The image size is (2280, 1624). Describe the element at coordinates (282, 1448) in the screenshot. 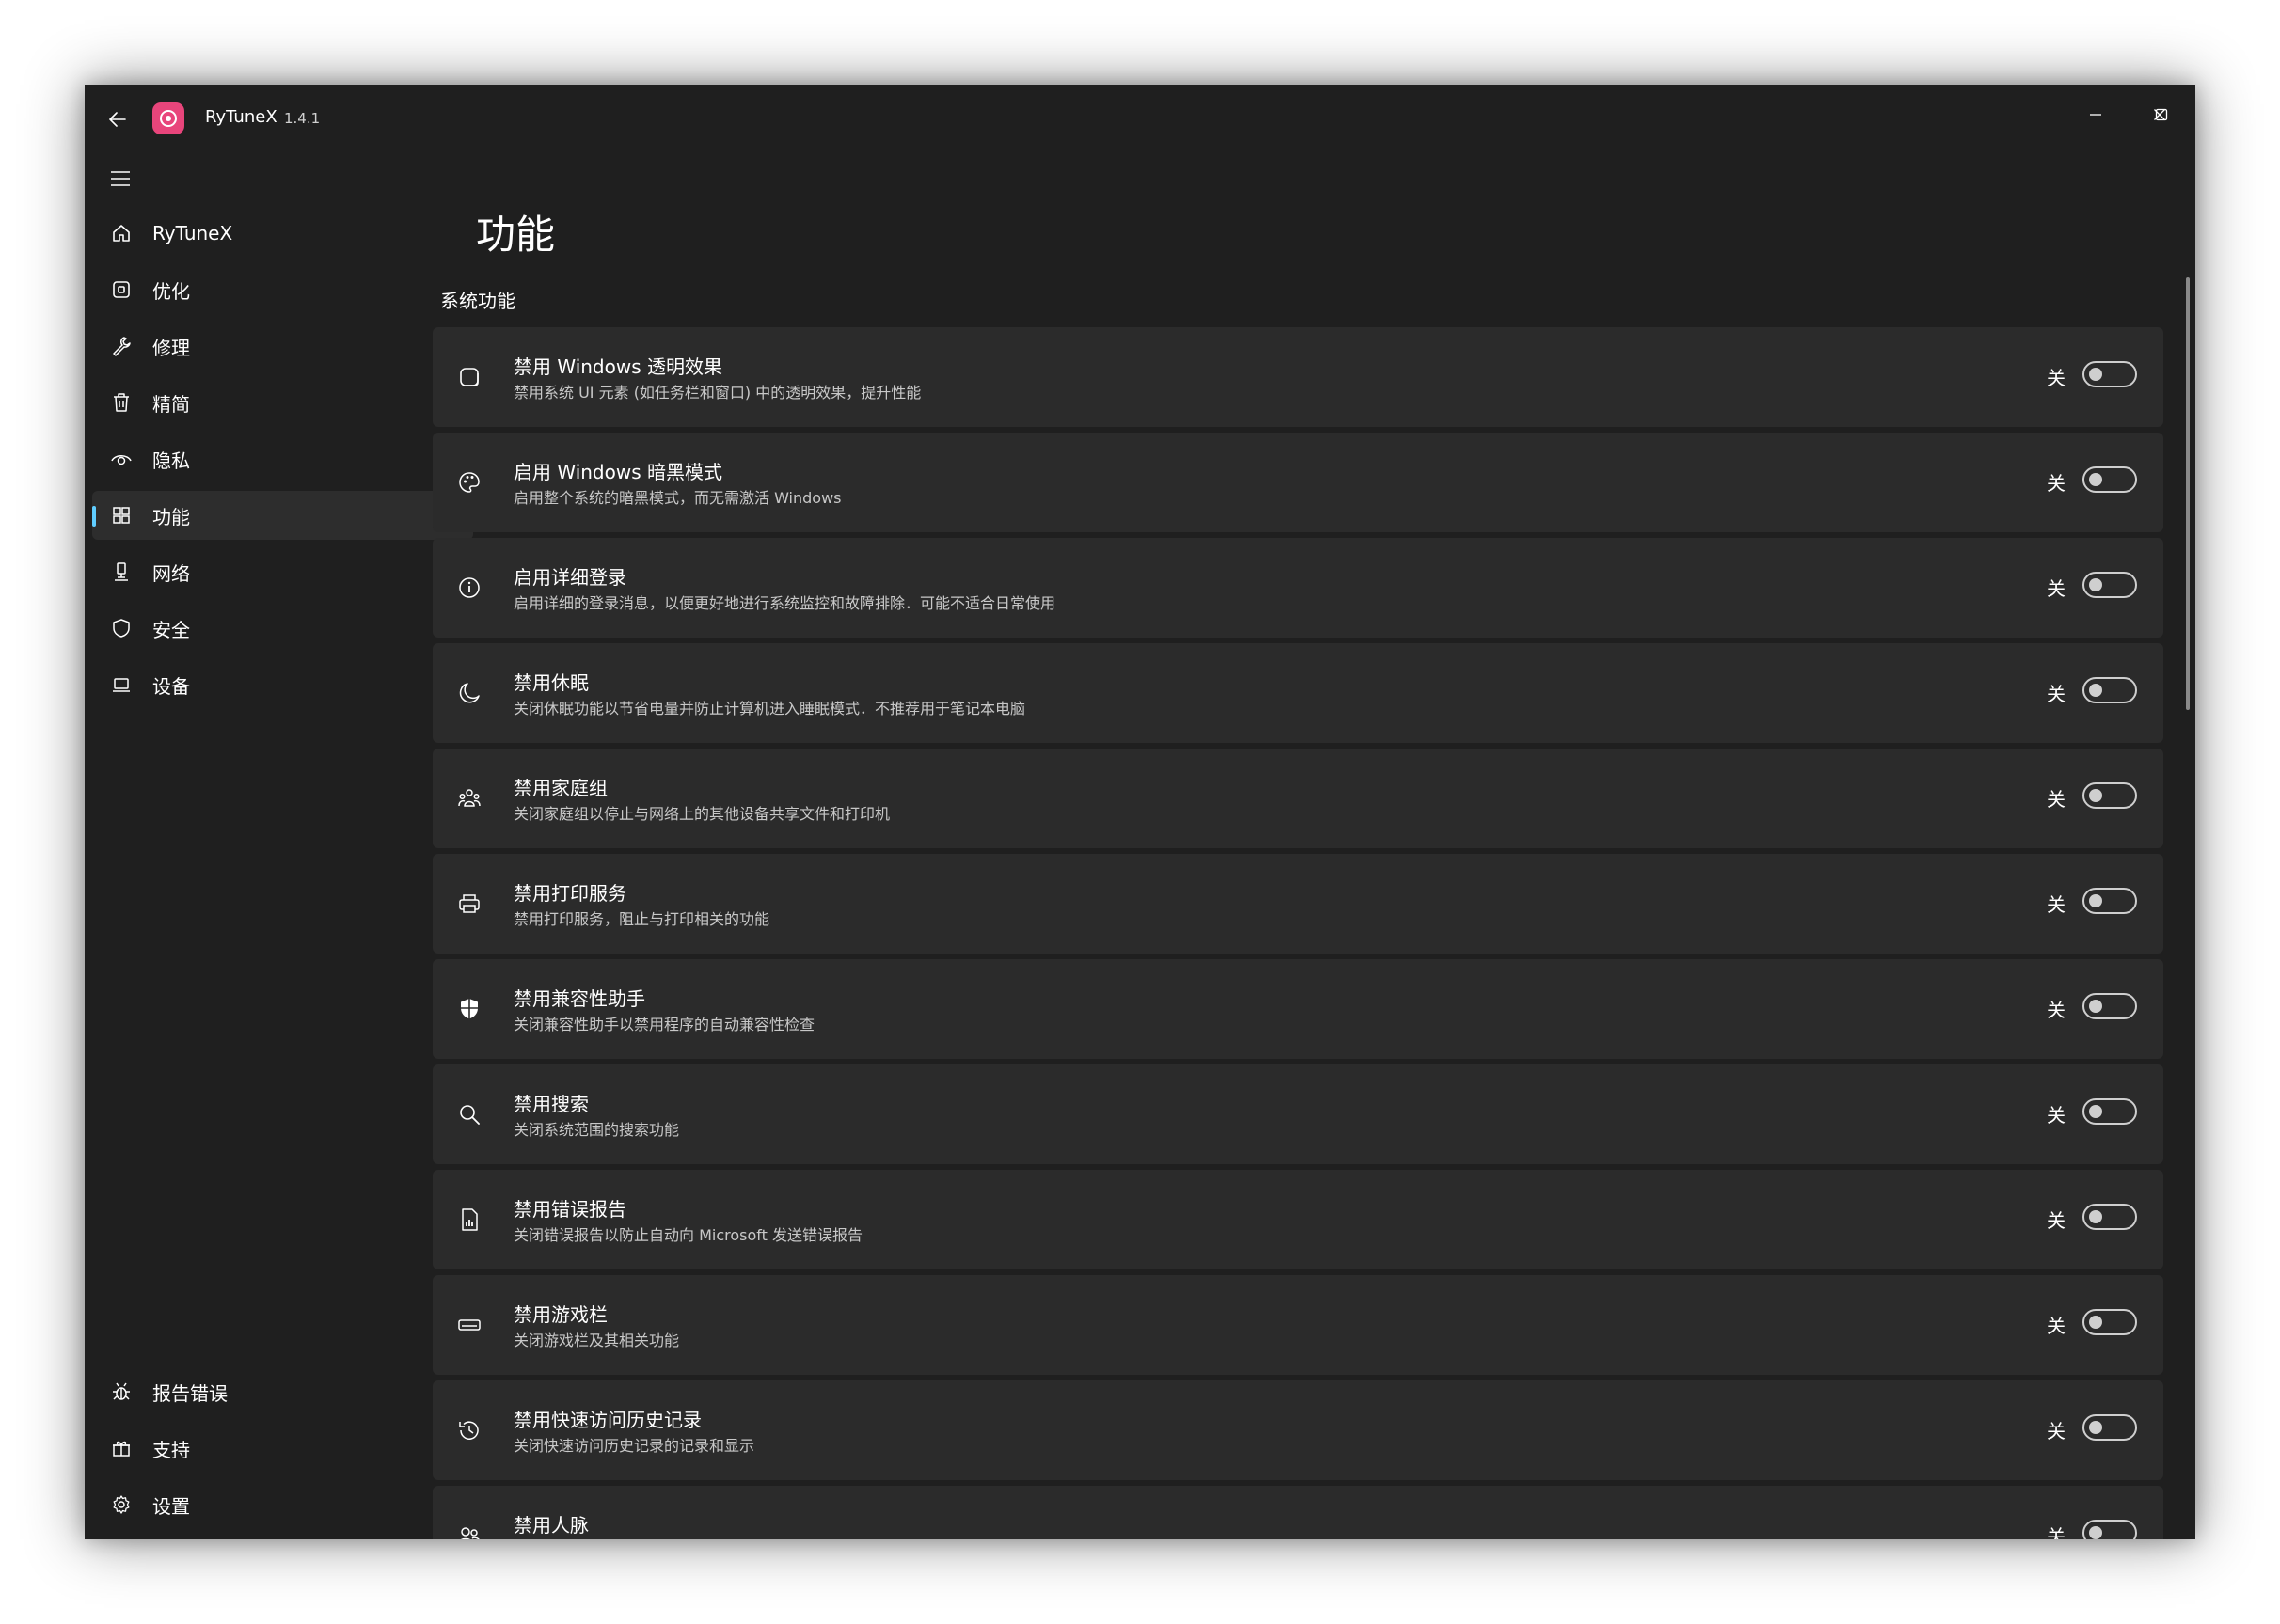

I see `sidebar-item-support: 支持` at that location.